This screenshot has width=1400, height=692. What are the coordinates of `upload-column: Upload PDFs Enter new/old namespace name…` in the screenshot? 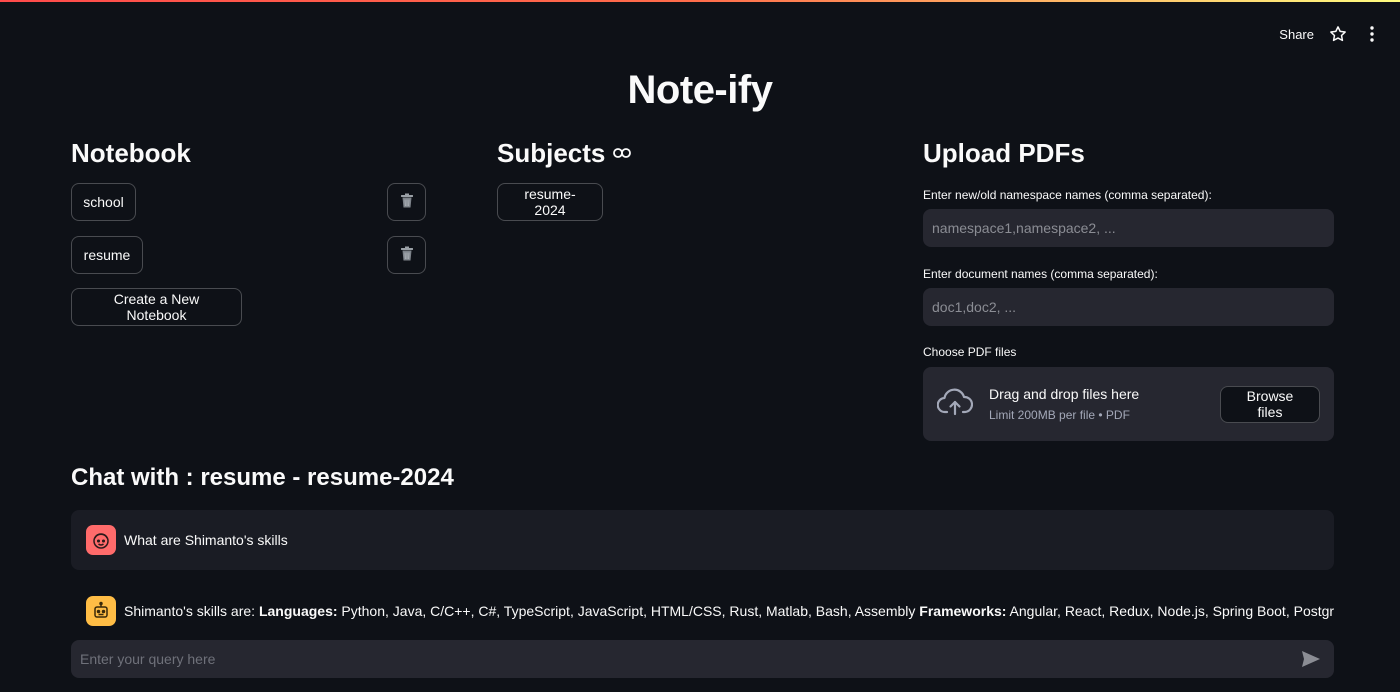 It's located at (1128, 293).